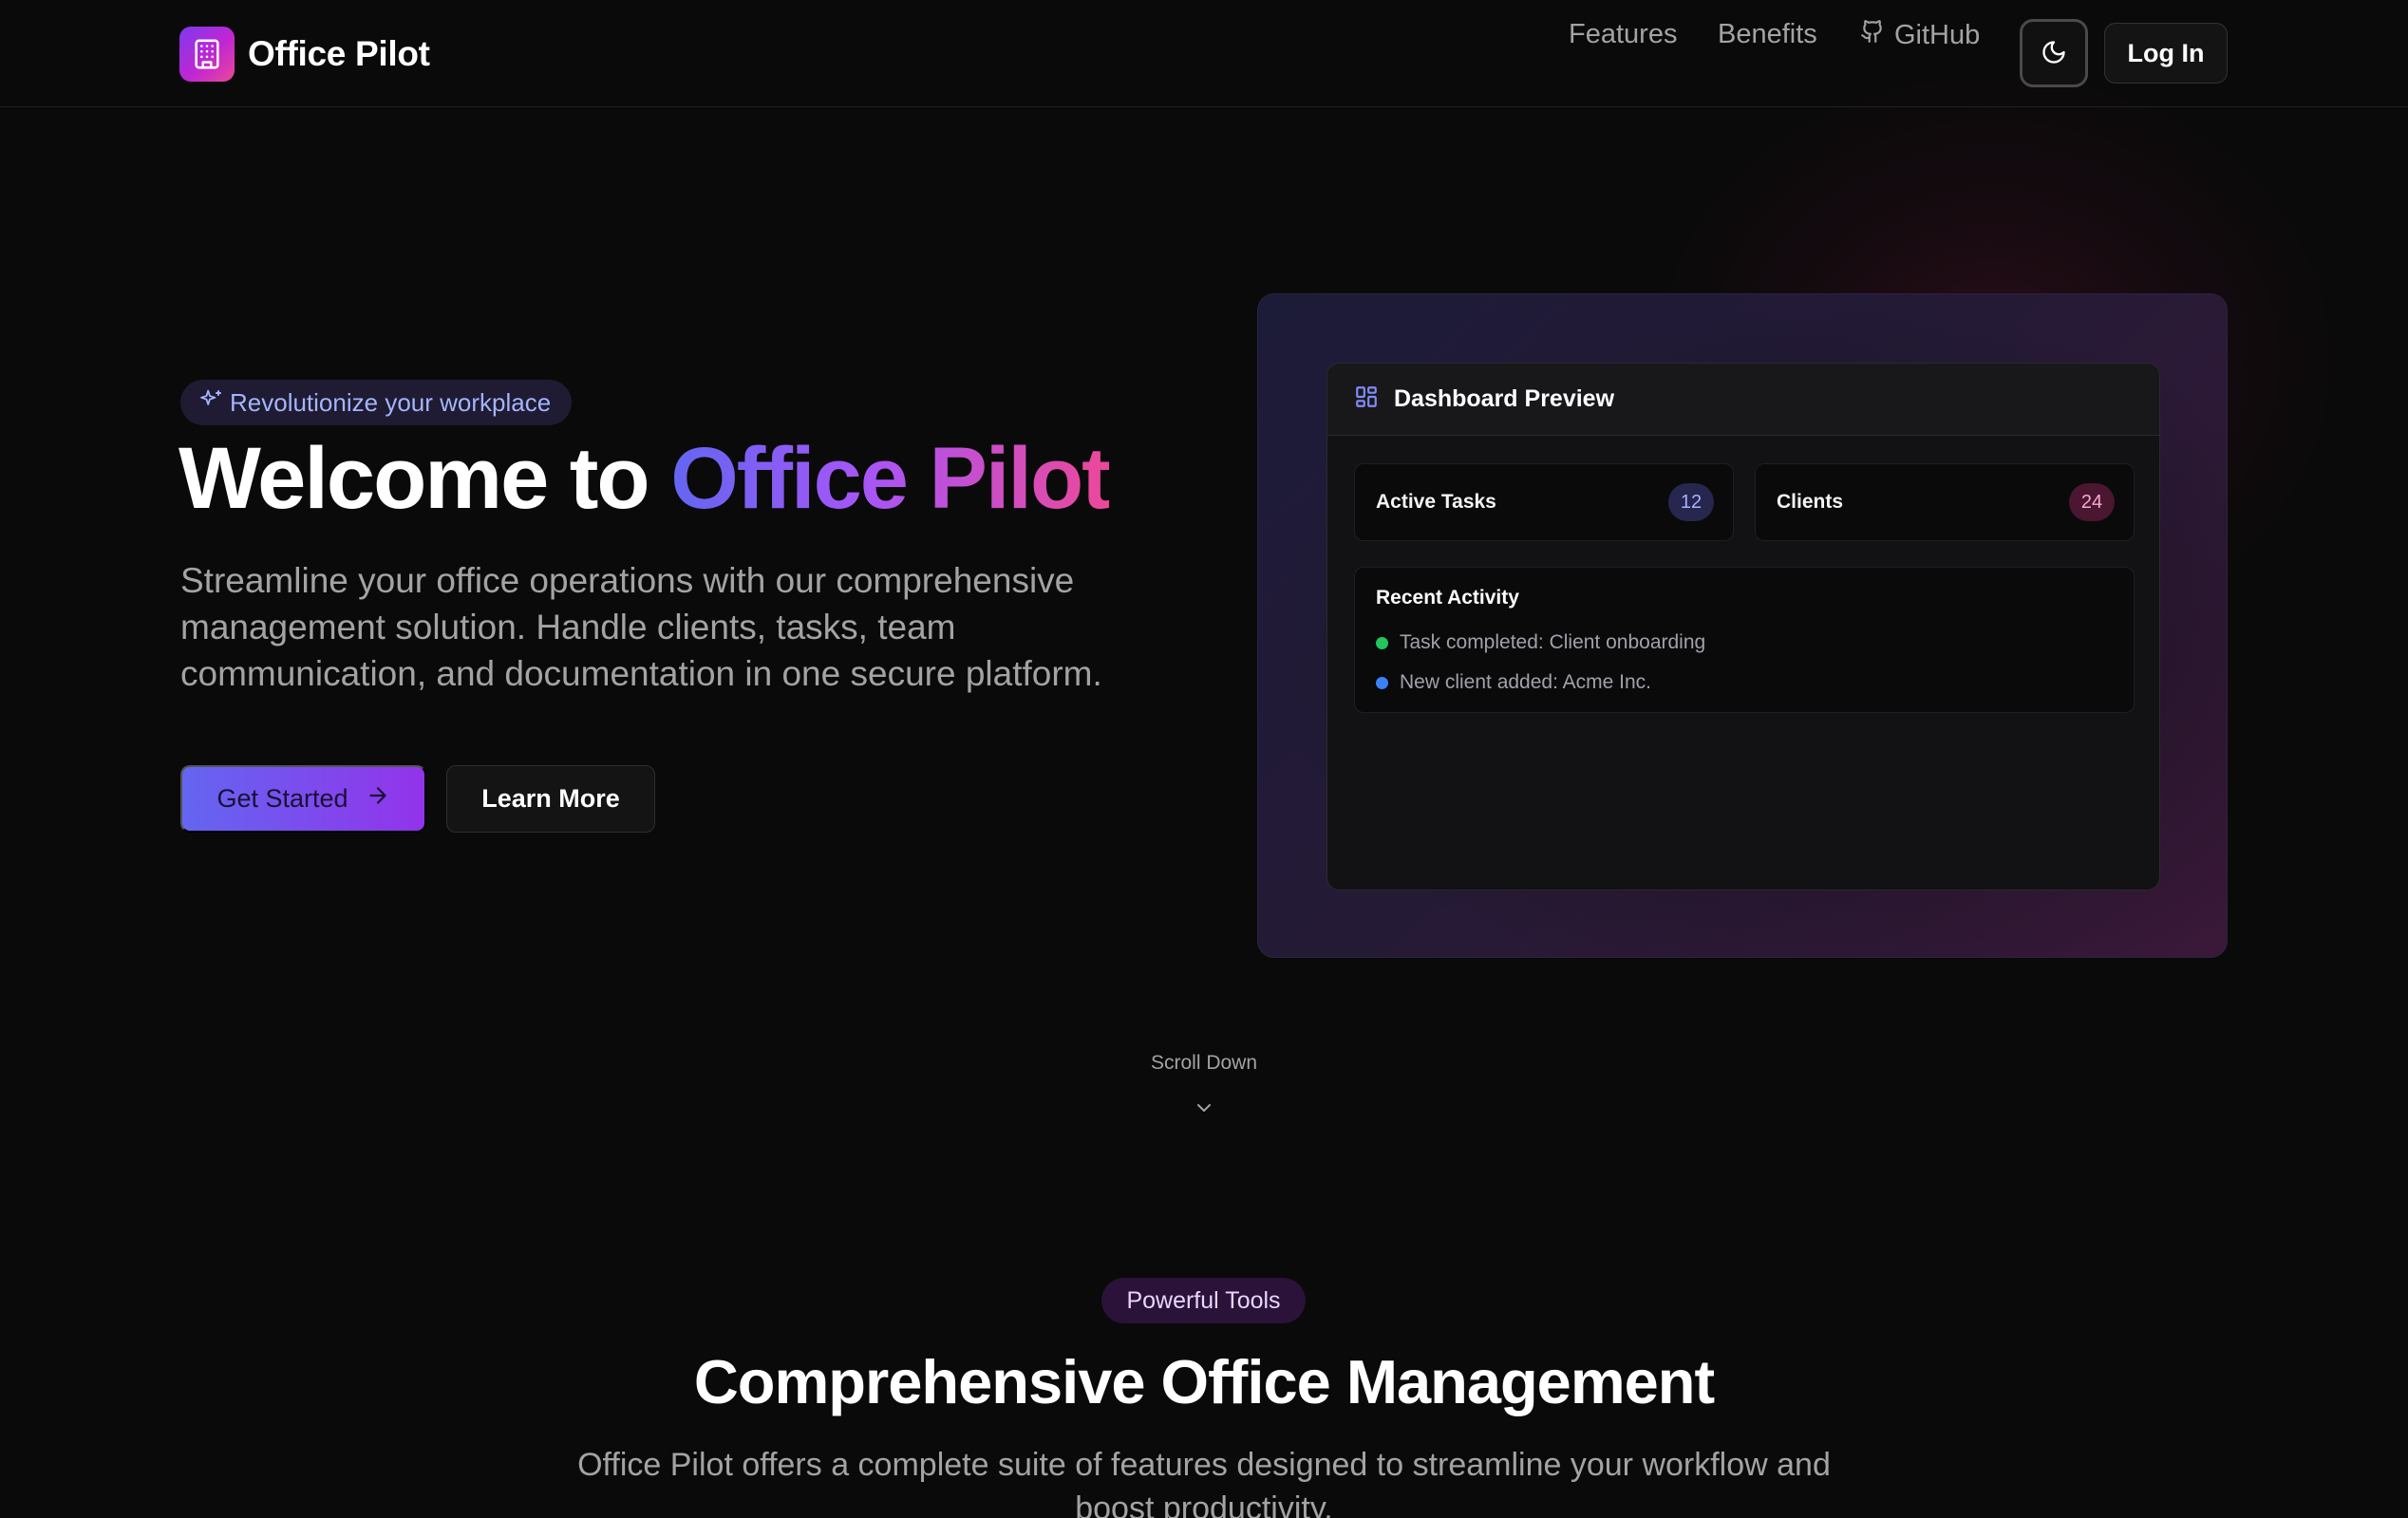  I want to click on activity-item: New client added: Acme Inc., so click(1744, 683).